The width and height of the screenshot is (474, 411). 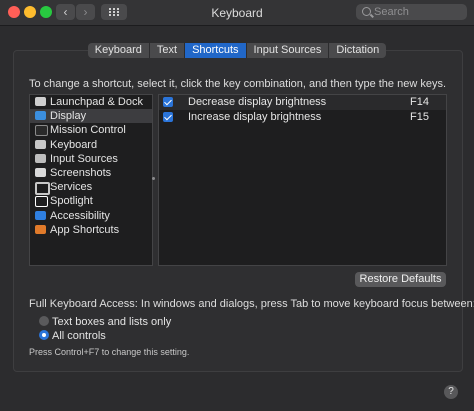 What do you see at coordinates (419, 117) in the screenshot?
I see `shortcut-key: F15` at bounding box center [419, 117].